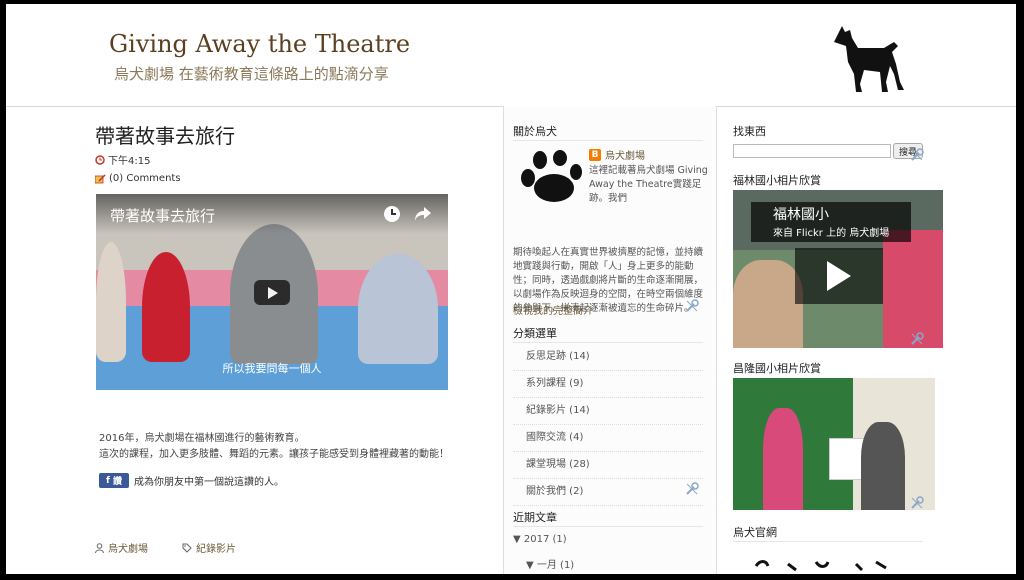  What do you see at coordinates (423, 214) in the screenshot?
I see `share-icon` at bounding box center [423, 214].